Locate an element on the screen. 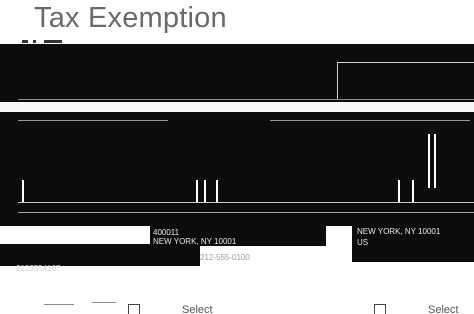  account-id: 2123554107 is located at coordinates (38, 268).